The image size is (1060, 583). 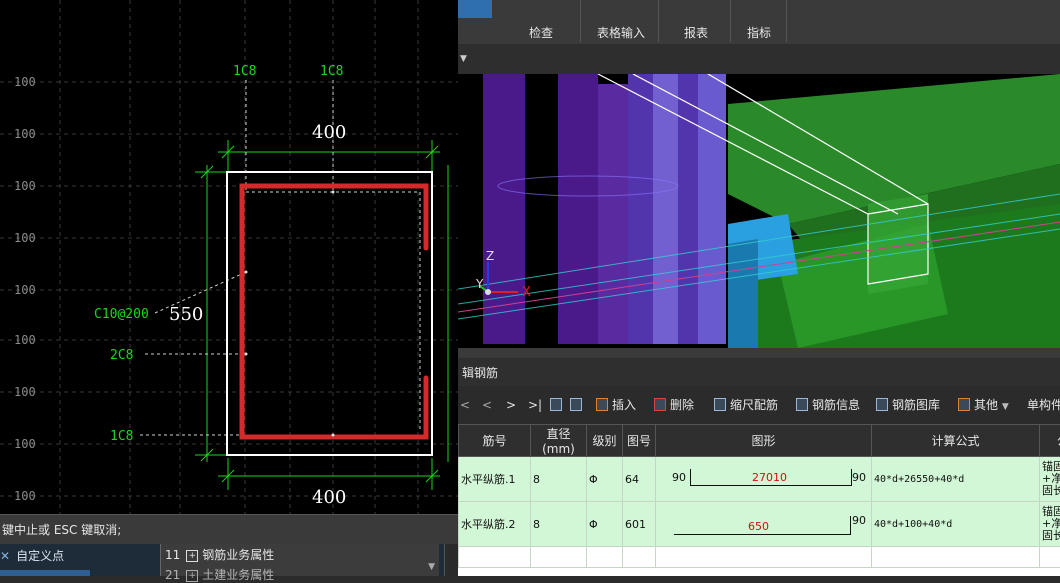 What do you see at coordinates (759, 22) in the screenshot?
I see `ribbon: 检查 表格输入 报表 指标` at bounding box center [759, 22].